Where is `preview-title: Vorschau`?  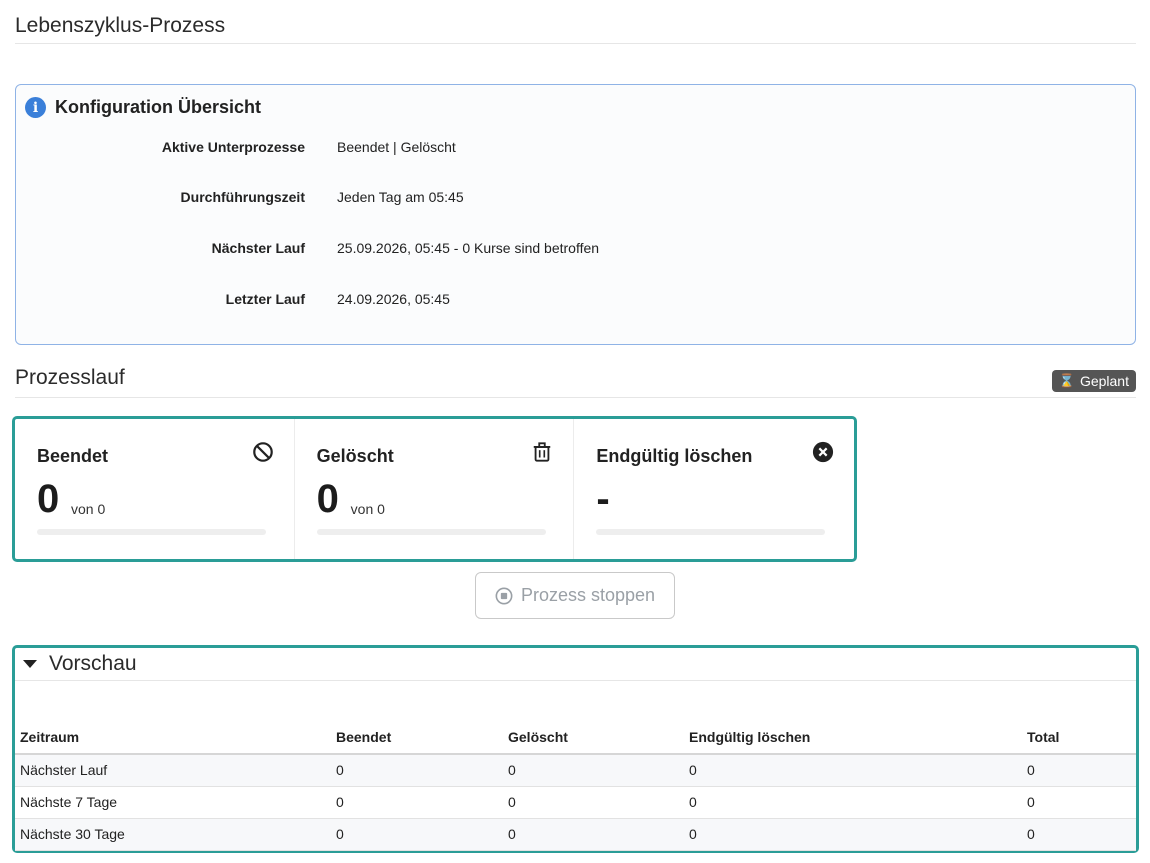
preview-title: Vorschau is located at coordinates (93, 663).